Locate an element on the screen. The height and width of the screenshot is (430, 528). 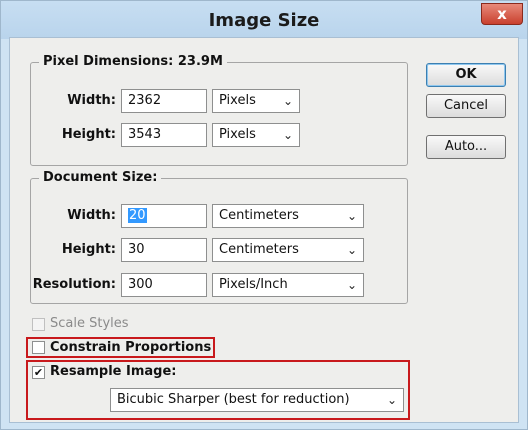
doc-width-label: Width: is located at coordinates (91, 215).